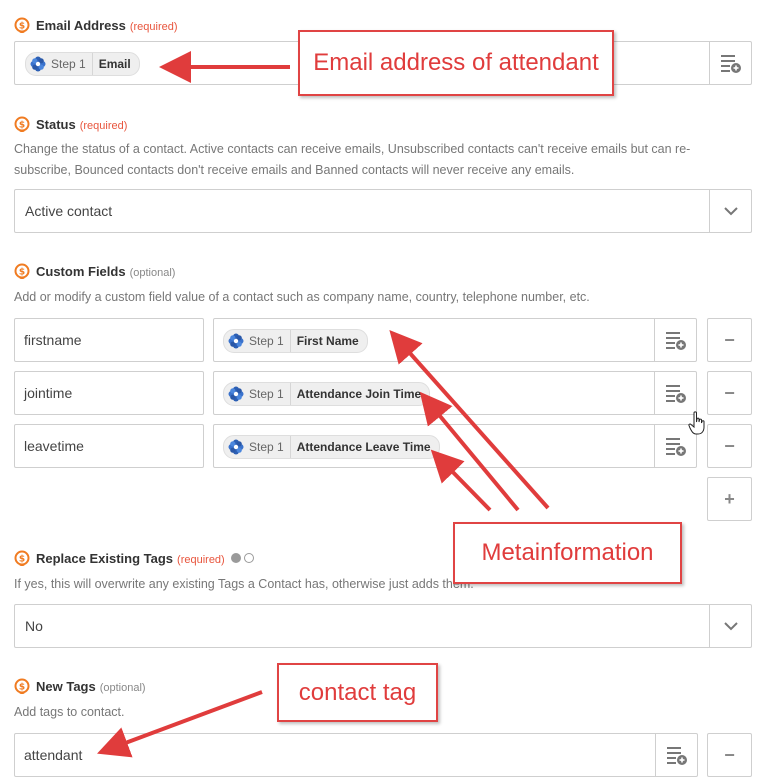 The image size is (760, 780). Describe the element at coordinates (180, 724) in the screenshot. I see `arrow-contact-tag` at that location.